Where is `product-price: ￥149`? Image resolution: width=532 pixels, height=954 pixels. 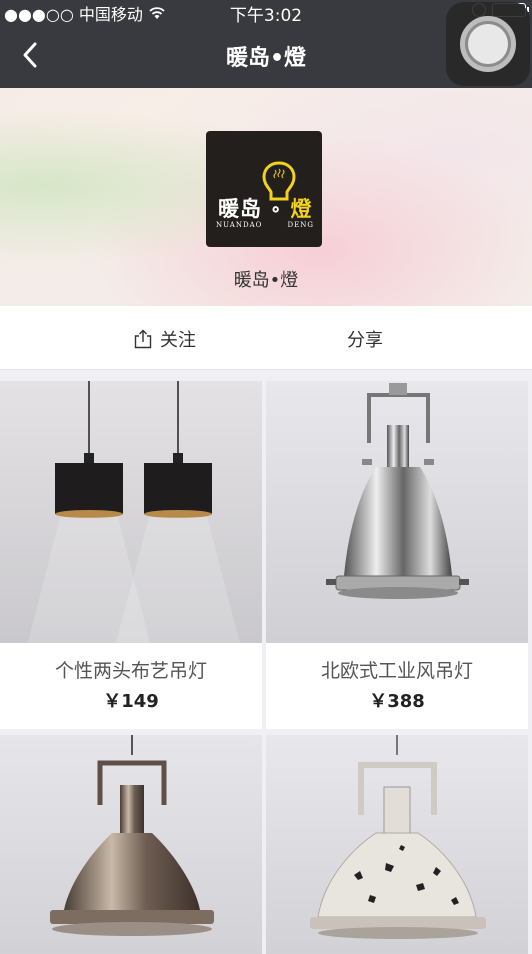
product-price: ￥149 is located at coordinates (131, 701).